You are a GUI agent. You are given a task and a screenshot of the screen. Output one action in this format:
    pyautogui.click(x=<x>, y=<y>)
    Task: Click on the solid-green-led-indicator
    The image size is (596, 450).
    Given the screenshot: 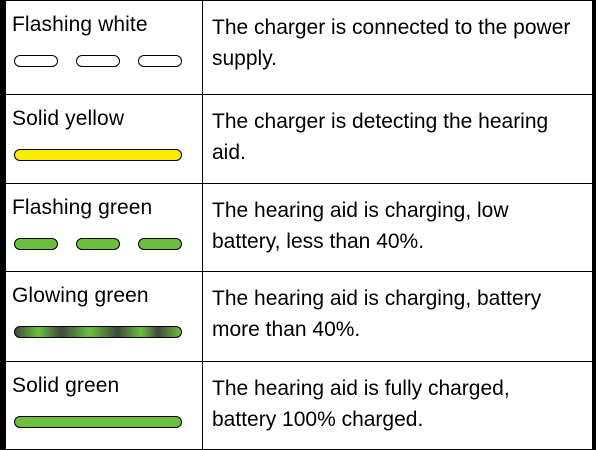 What is the action you would take?
    pyautogui.click(x=98, y=422)
    